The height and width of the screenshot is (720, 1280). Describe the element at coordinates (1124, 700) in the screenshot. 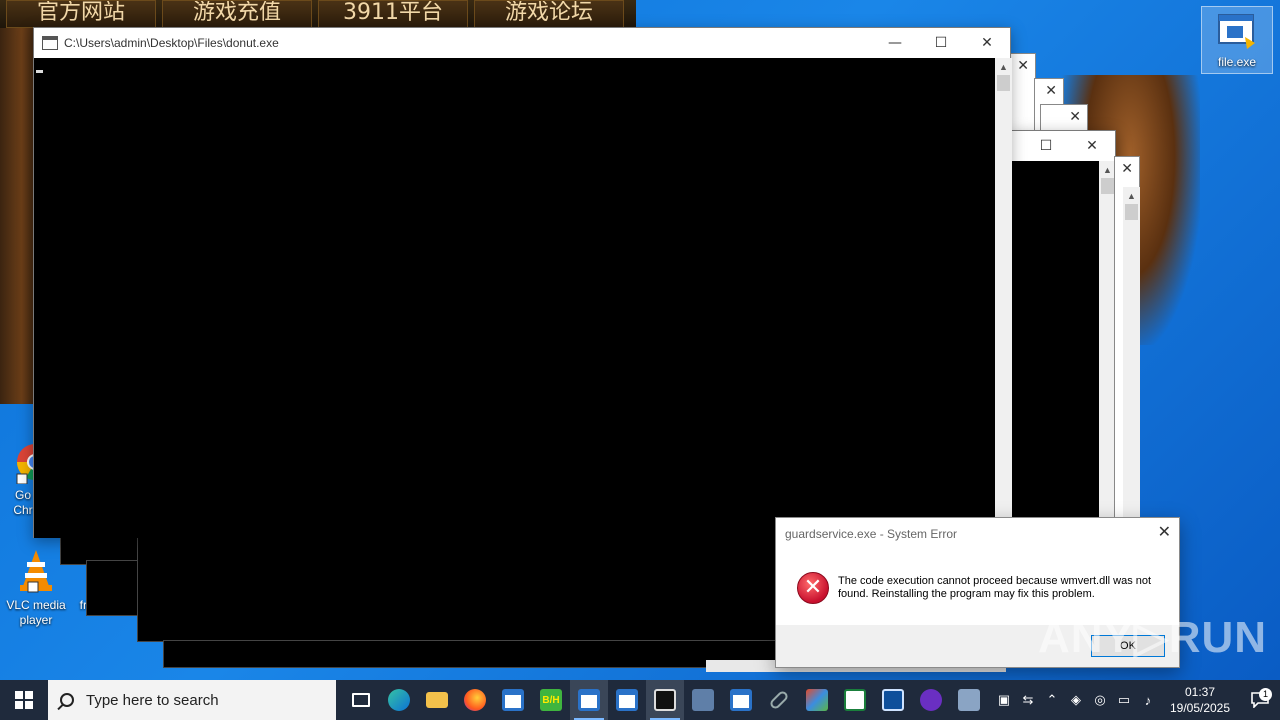

I see `network-icon: ▭` at that location.